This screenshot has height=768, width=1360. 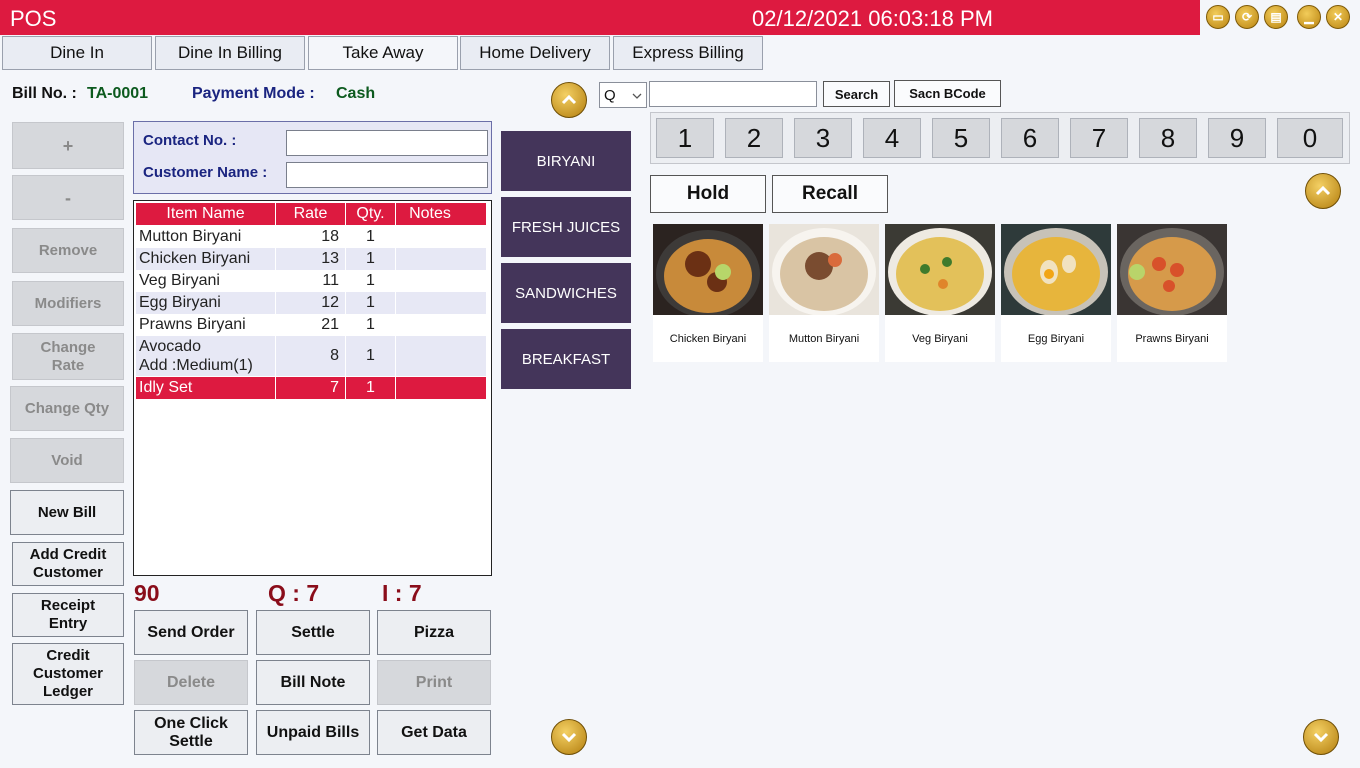 I want to click on category-biryani: BIRYANI, so click(x=566, y=161).